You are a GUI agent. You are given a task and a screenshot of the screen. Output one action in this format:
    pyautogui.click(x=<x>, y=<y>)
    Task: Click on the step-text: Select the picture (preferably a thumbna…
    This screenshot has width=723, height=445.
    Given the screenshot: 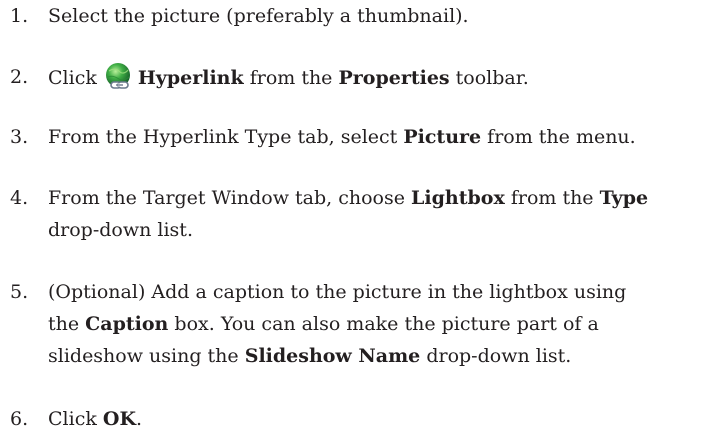 What is the action you would take?
    pyautogui.click(x=385, y=16)
    